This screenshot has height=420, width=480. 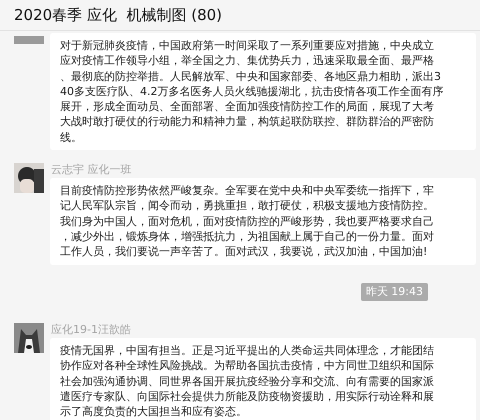 I want to click on sender-name: 应化19-1汪歆皓, so click(x=91, y=329).